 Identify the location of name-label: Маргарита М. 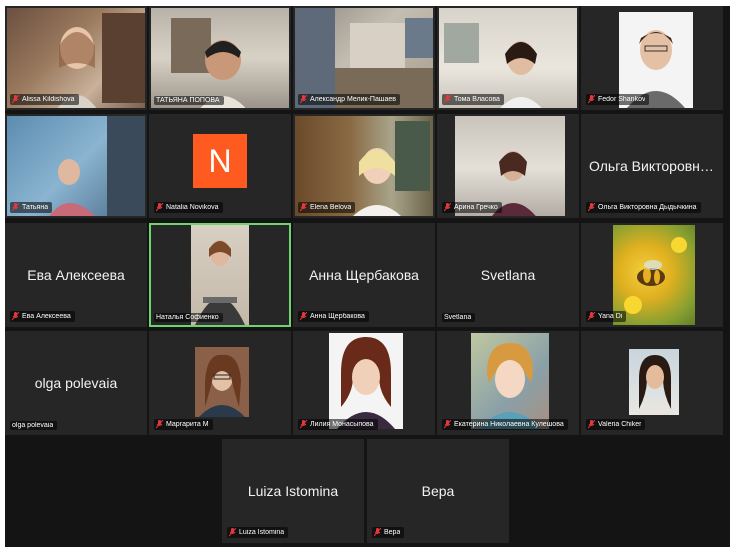
(183, 424).